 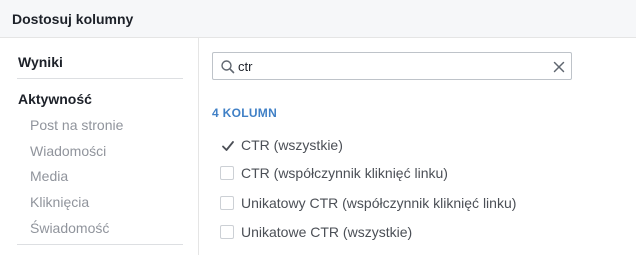 I want to click on checkbox-checked, so click(x=227, y=145).